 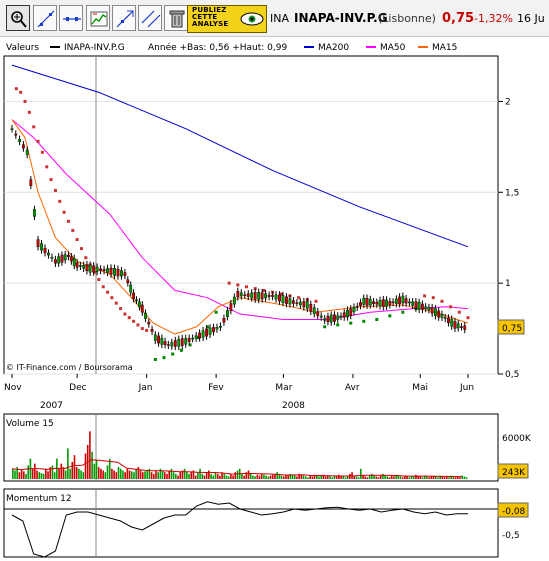 I want to click on eye-icon, so click(x=252, y=19).